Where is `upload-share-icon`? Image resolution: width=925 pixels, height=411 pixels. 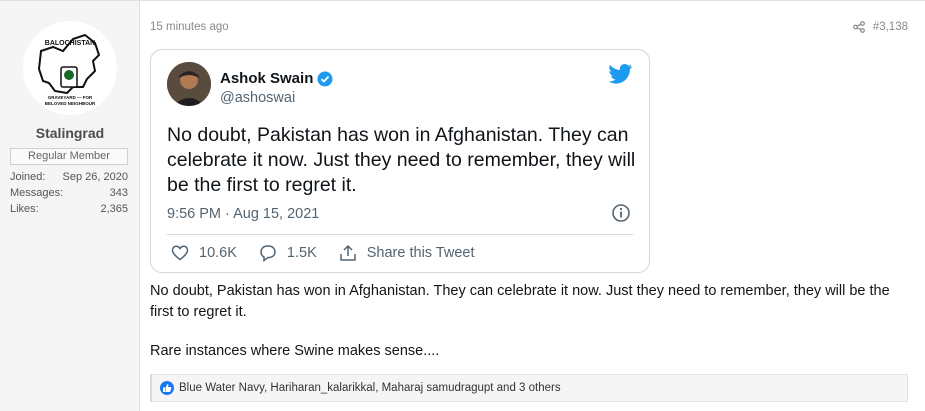
upload-share-icon is located at coordinates (348, 252).